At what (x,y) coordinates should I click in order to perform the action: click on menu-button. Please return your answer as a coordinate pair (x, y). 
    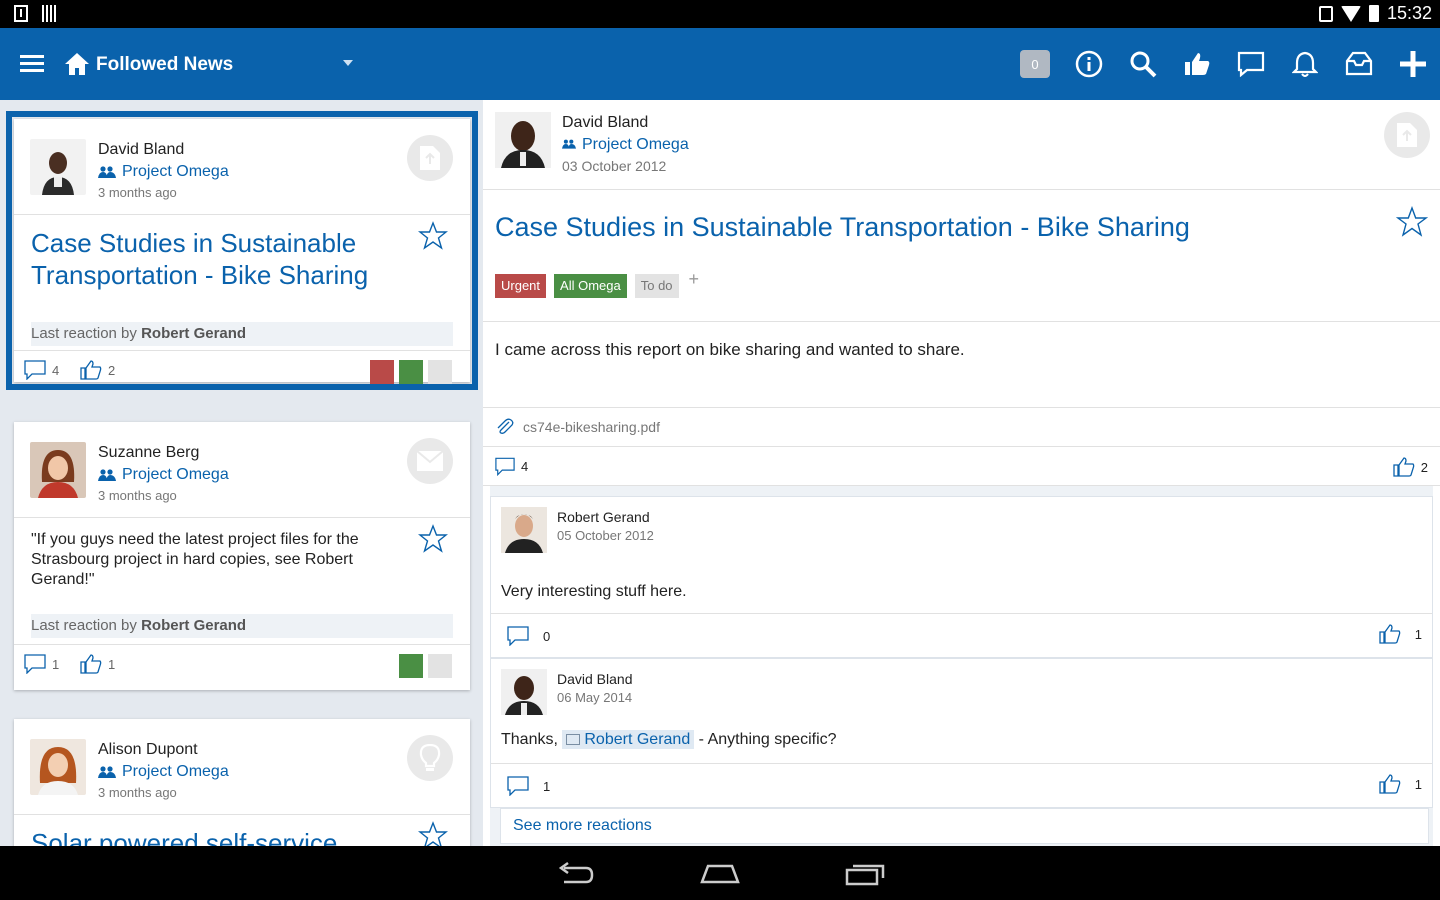
    Looking at the image, I should click on (32, 64).